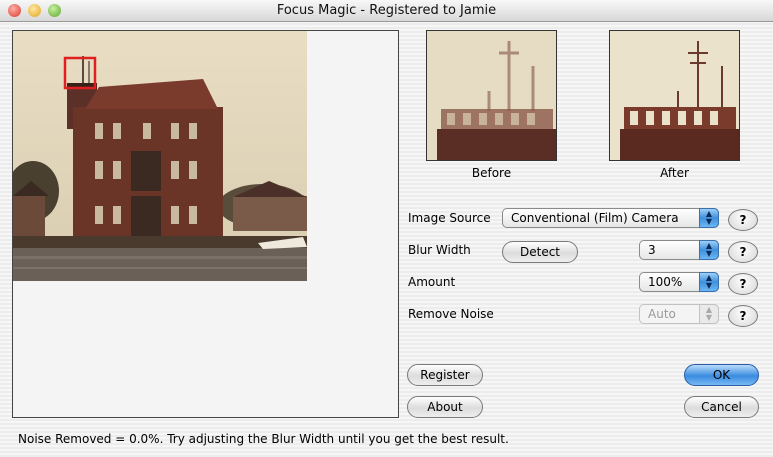 The width and height of the screenshot is (773, 457). Describe the element at coordinates (679, 250) in the screenshot. I see `blur-width-select: 3 ▲ ▼` at that location.